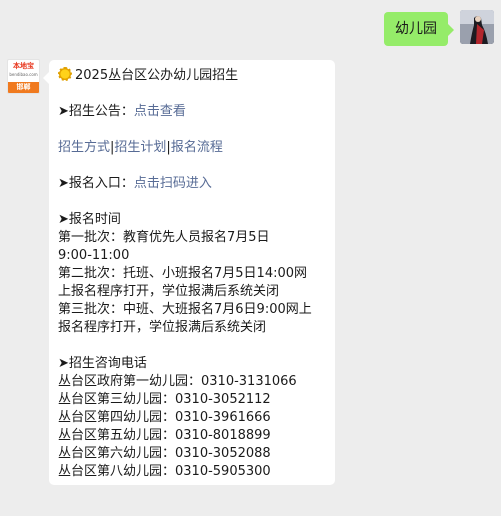  Describe the element at coordinates (177, 381) in the screenshot. I see `phone-line: 丛台区政府第一幼儿园：0310-3131066` at that location.